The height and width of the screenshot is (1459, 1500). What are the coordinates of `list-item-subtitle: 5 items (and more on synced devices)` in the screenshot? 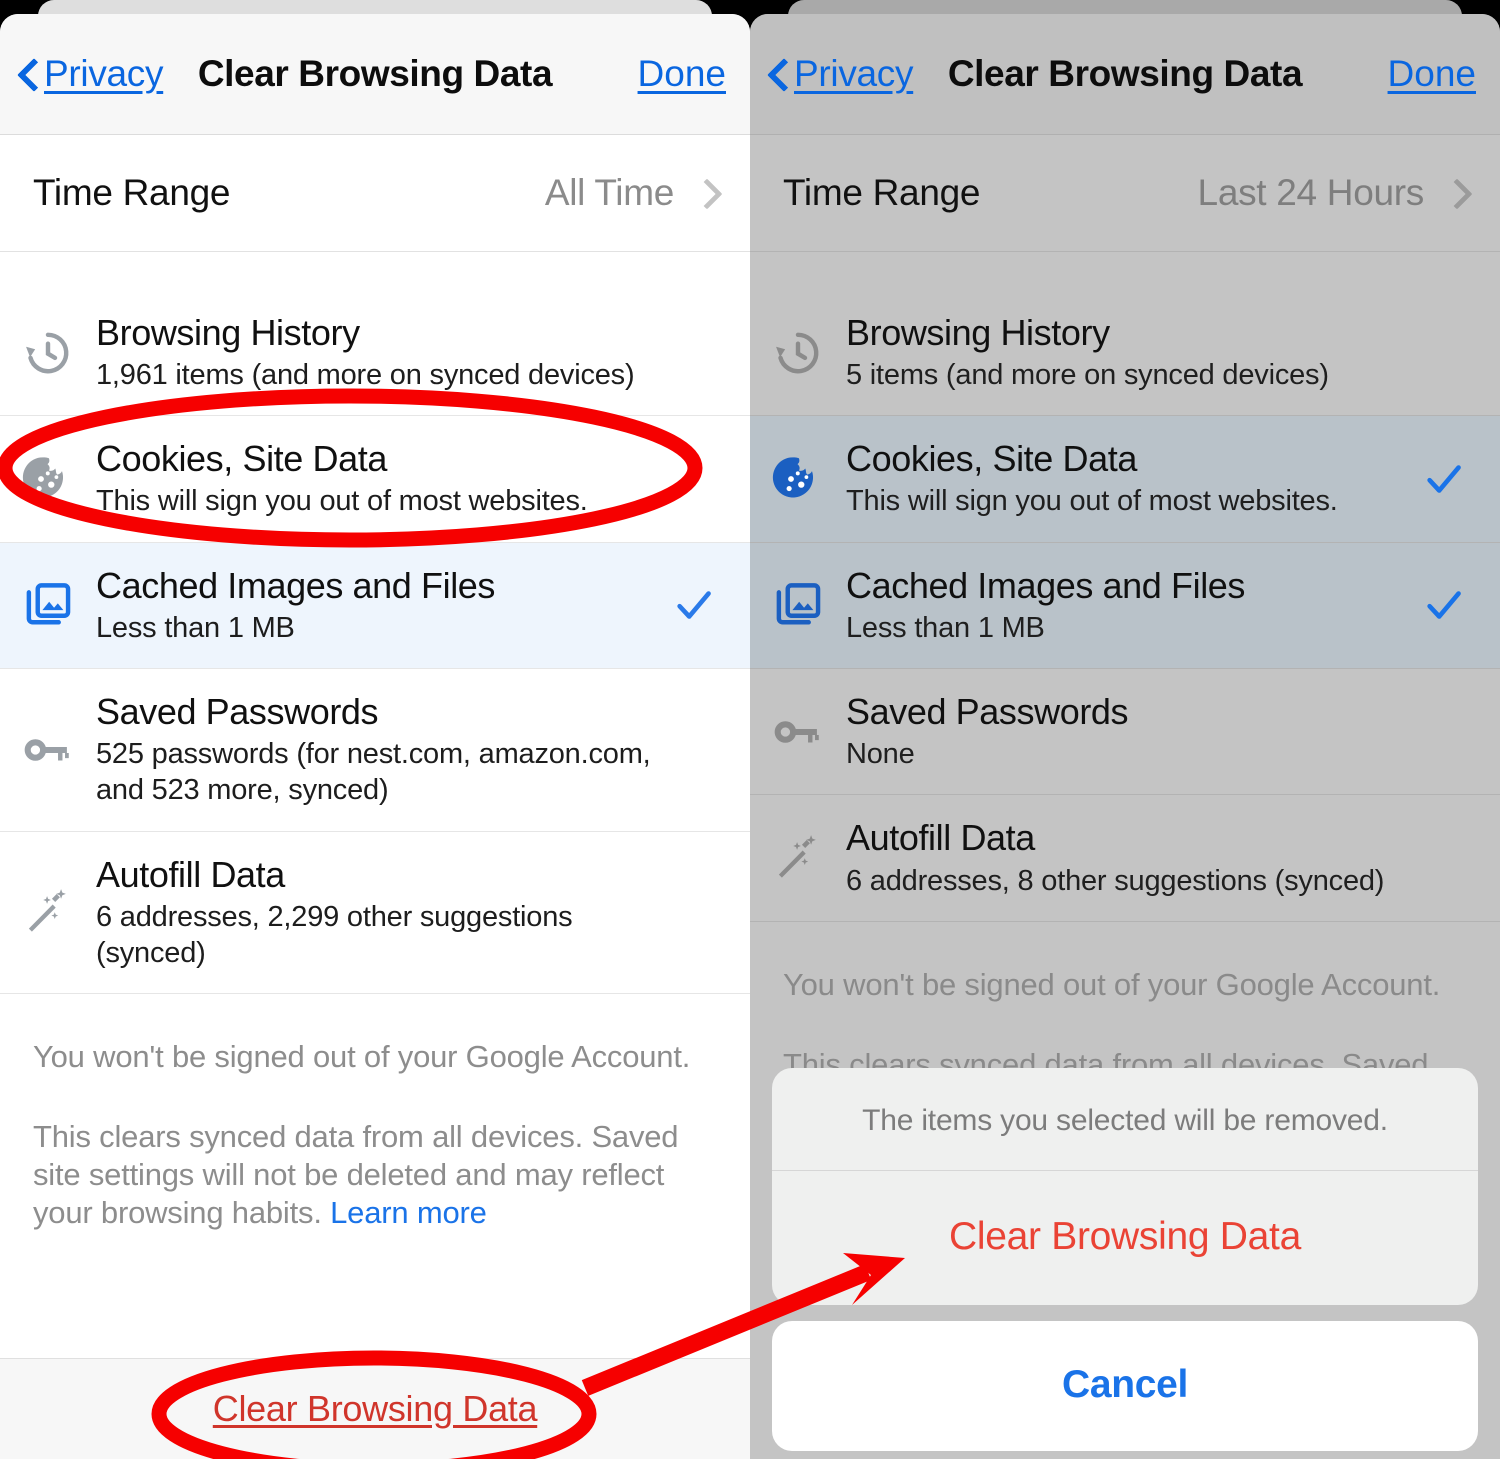 It's located at (1087, 375).